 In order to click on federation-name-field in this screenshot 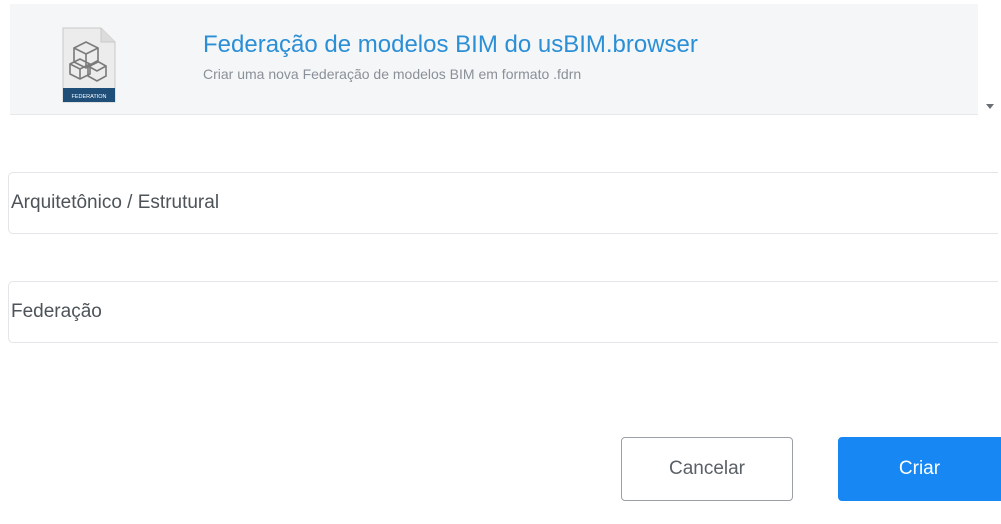, I will do `click(503, 312)`.